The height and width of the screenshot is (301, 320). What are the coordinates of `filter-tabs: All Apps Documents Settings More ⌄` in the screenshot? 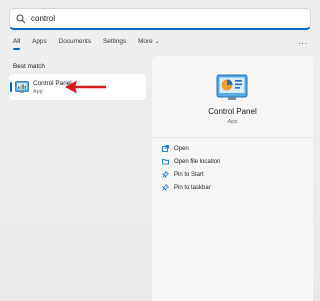 It's located at (92, 44).